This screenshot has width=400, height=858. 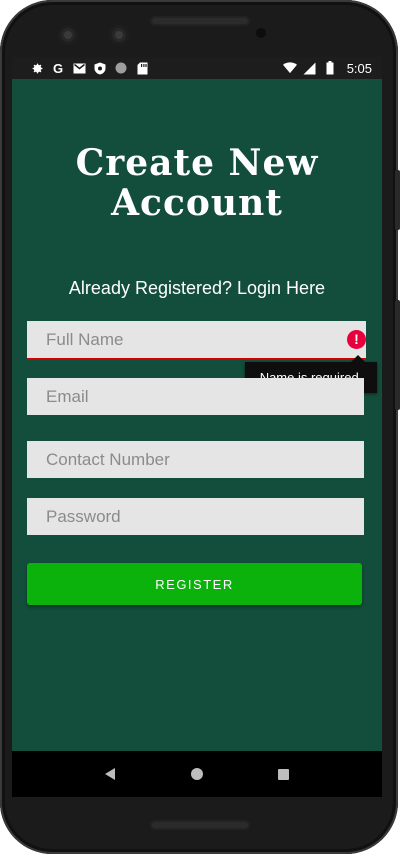 I want to click on contact-number-input, so click(x=205, y=459).